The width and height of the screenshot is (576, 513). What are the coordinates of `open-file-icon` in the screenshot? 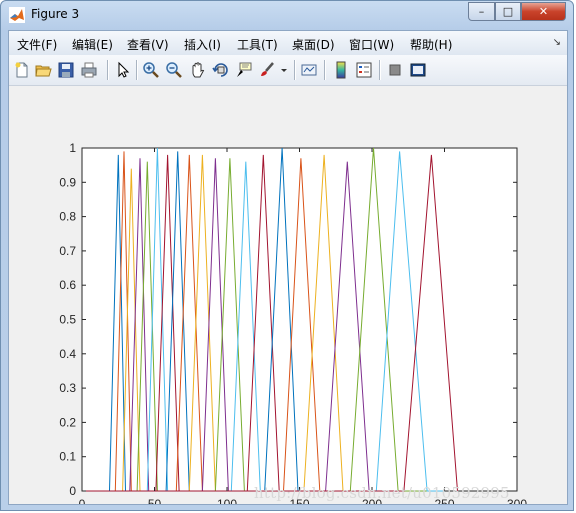 It's located at (43, 70).